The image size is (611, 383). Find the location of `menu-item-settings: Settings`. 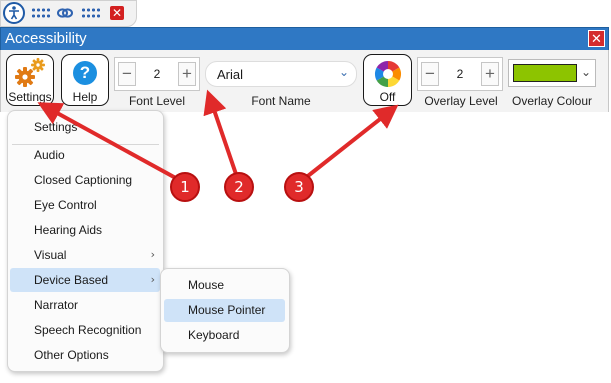

menu-item-settings: Settings is located at coordinates (85, 127).